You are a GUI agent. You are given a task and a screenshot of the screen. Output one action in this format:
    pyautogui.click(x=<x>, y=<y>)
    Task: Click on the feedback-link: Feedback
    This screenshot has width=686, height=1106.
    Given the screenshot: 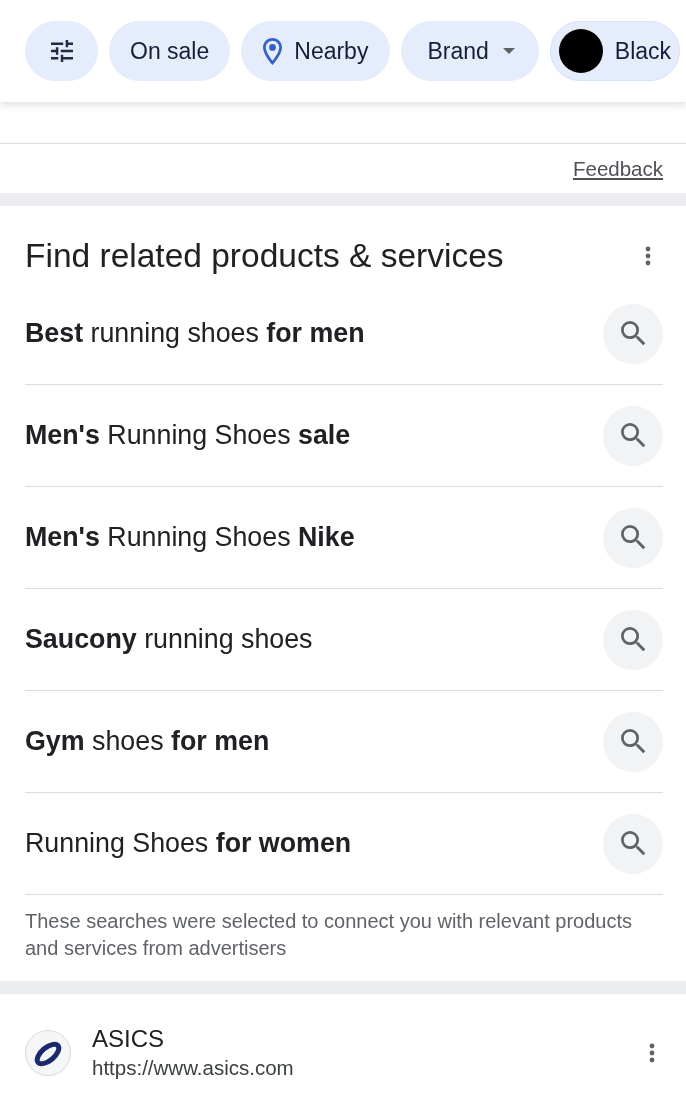 What is the action you would take?
    pyautogui.click(x=617, y=168)
    